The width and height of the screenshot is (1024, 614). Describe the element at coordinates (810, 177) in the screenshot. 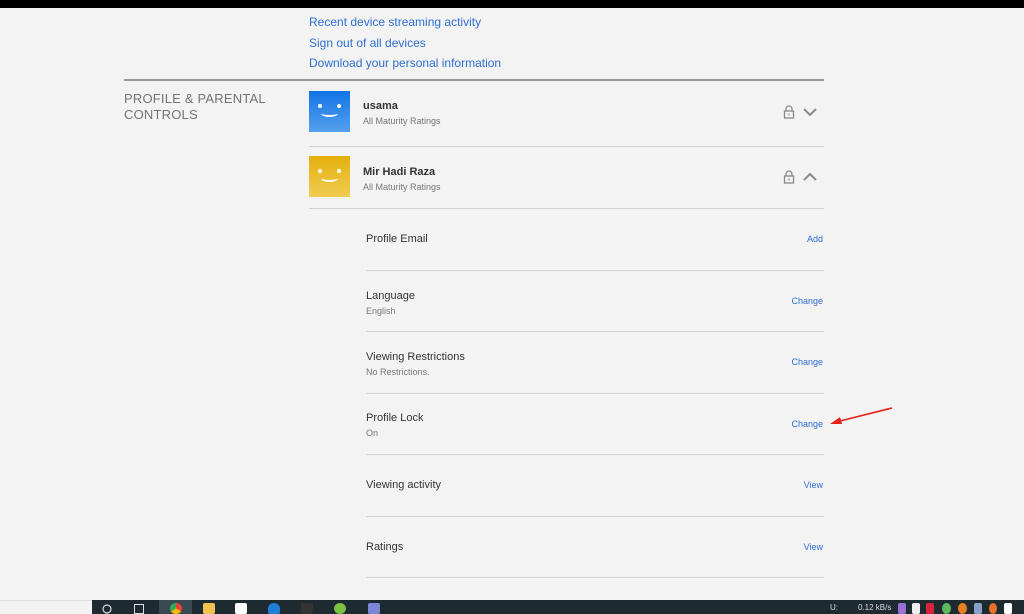

I see `chevron-up-icon` at that location.